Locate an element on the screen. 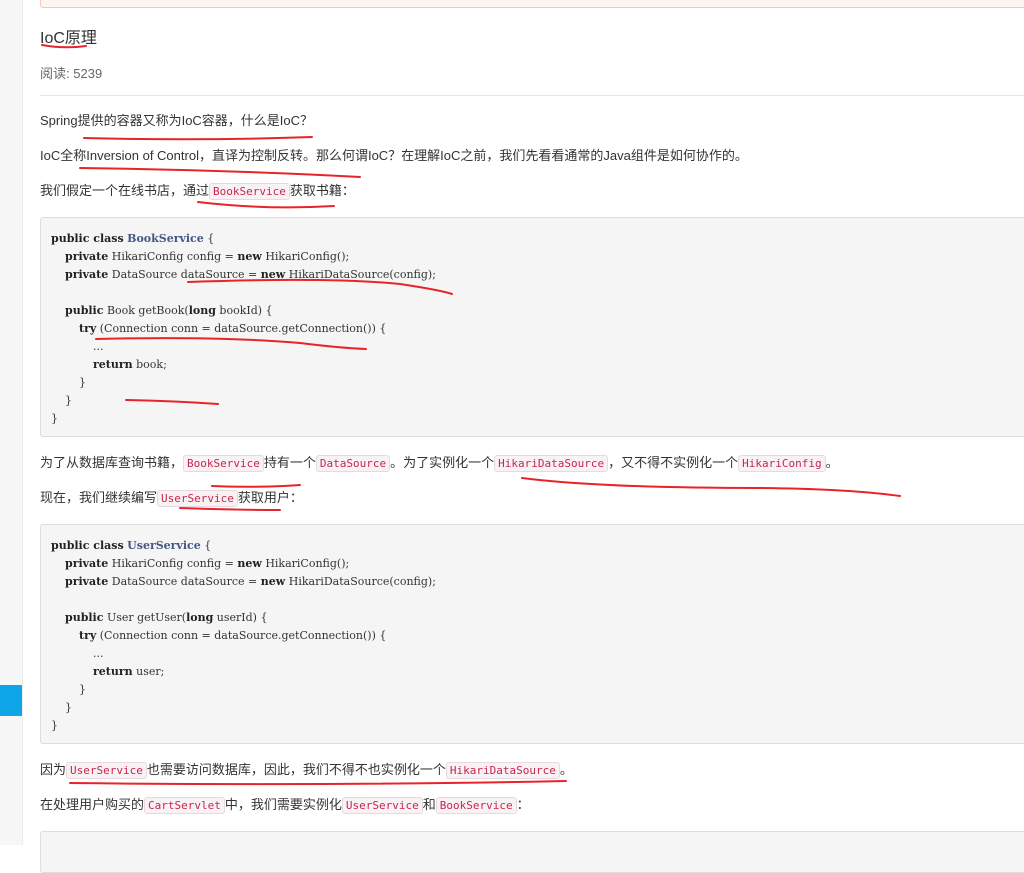  text: 获取用户： is located at coordinates (270, 497).